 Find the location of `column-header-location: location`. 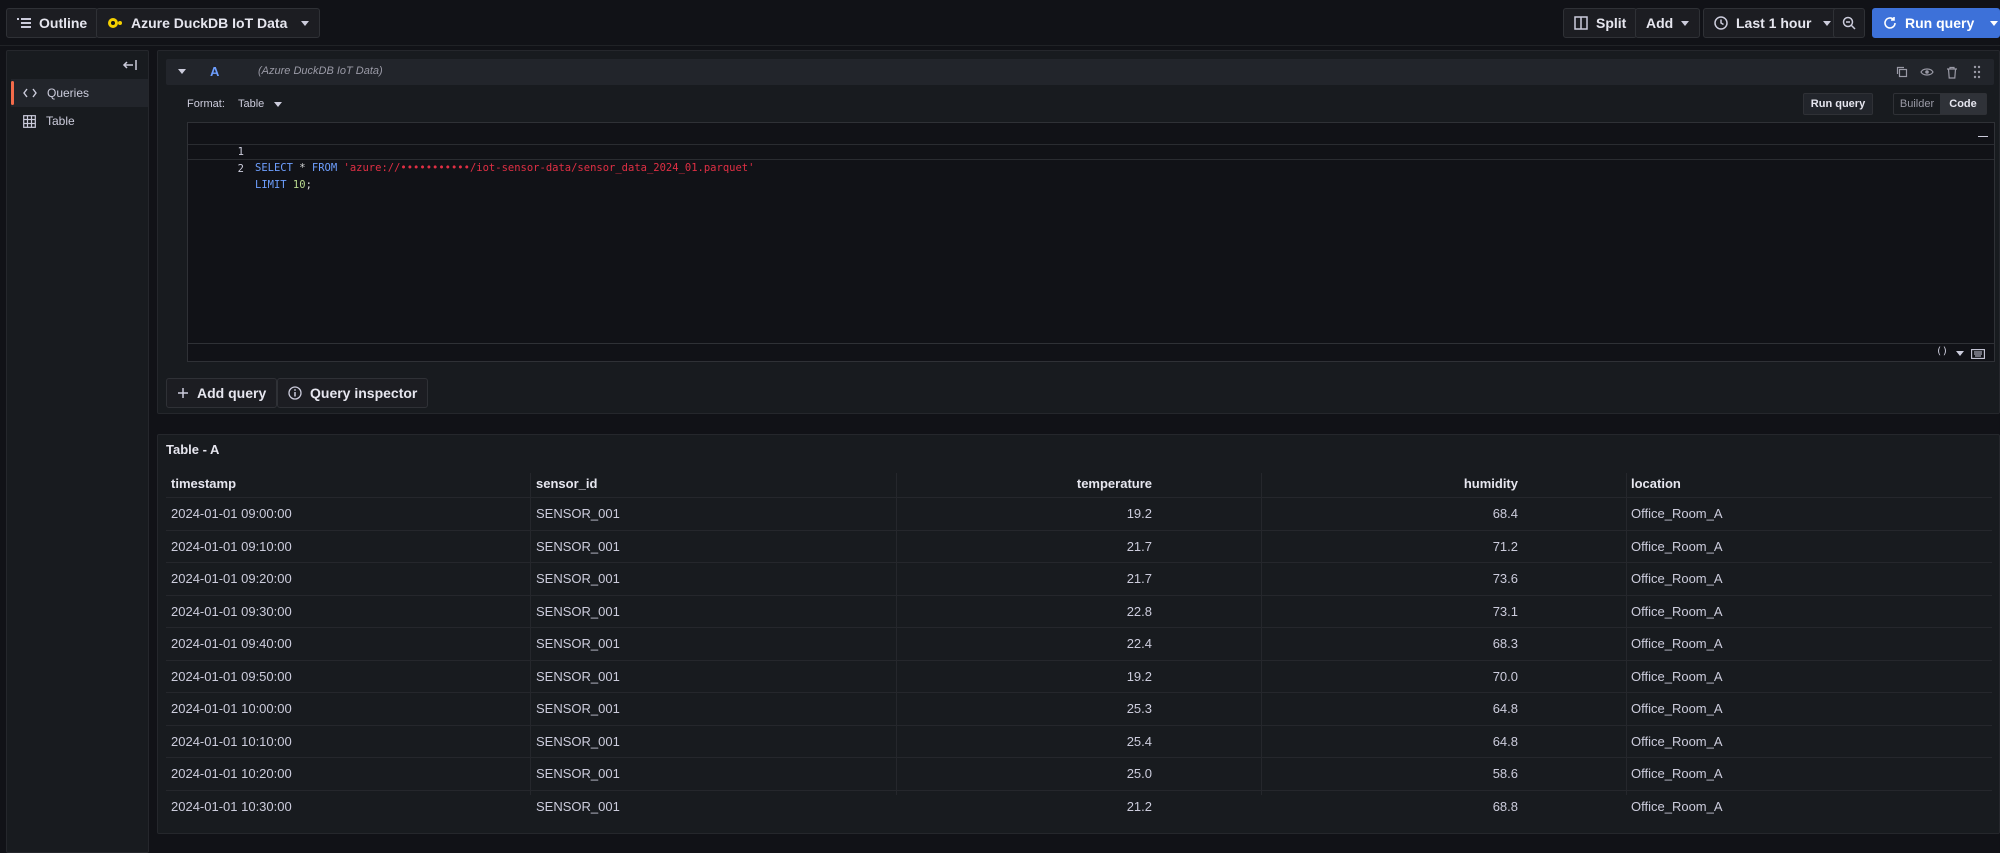

column-header-location: location is located at coordinates (1656, 483).